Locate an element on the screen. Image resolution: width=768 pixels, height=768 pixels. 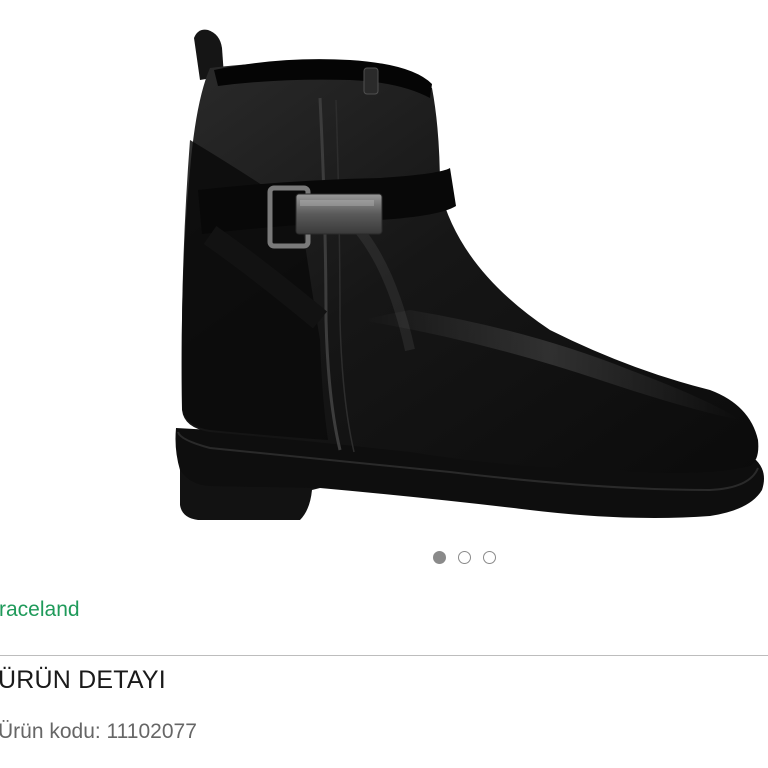
brand-link: raceland is located at coordinates (40, 610).